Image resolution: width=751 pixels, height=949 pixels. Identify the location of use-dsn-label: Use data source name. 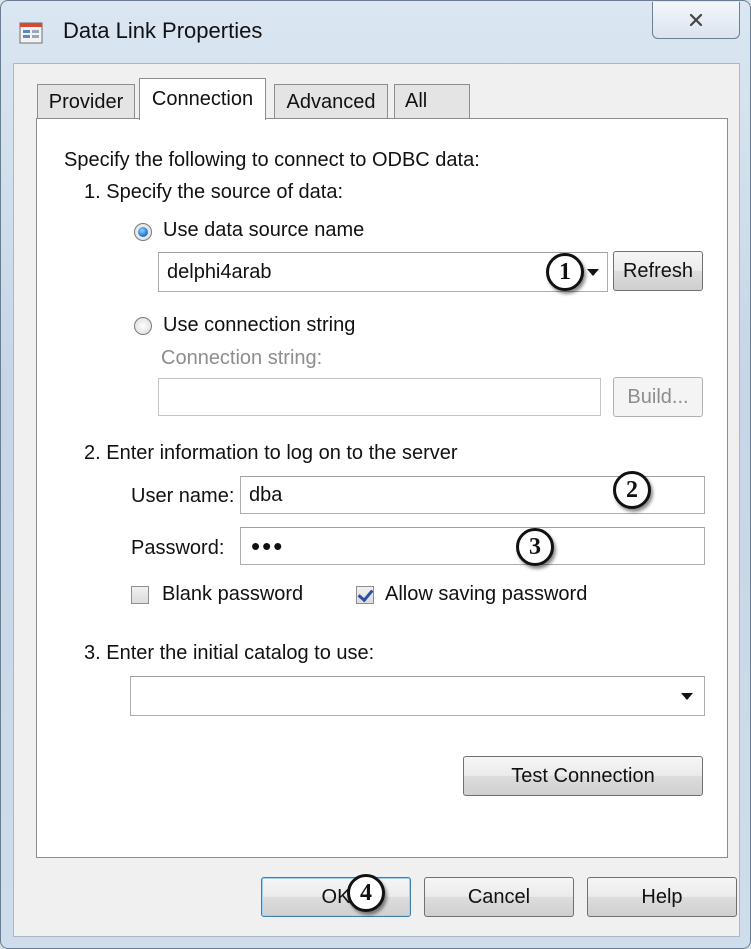
(263, 230).